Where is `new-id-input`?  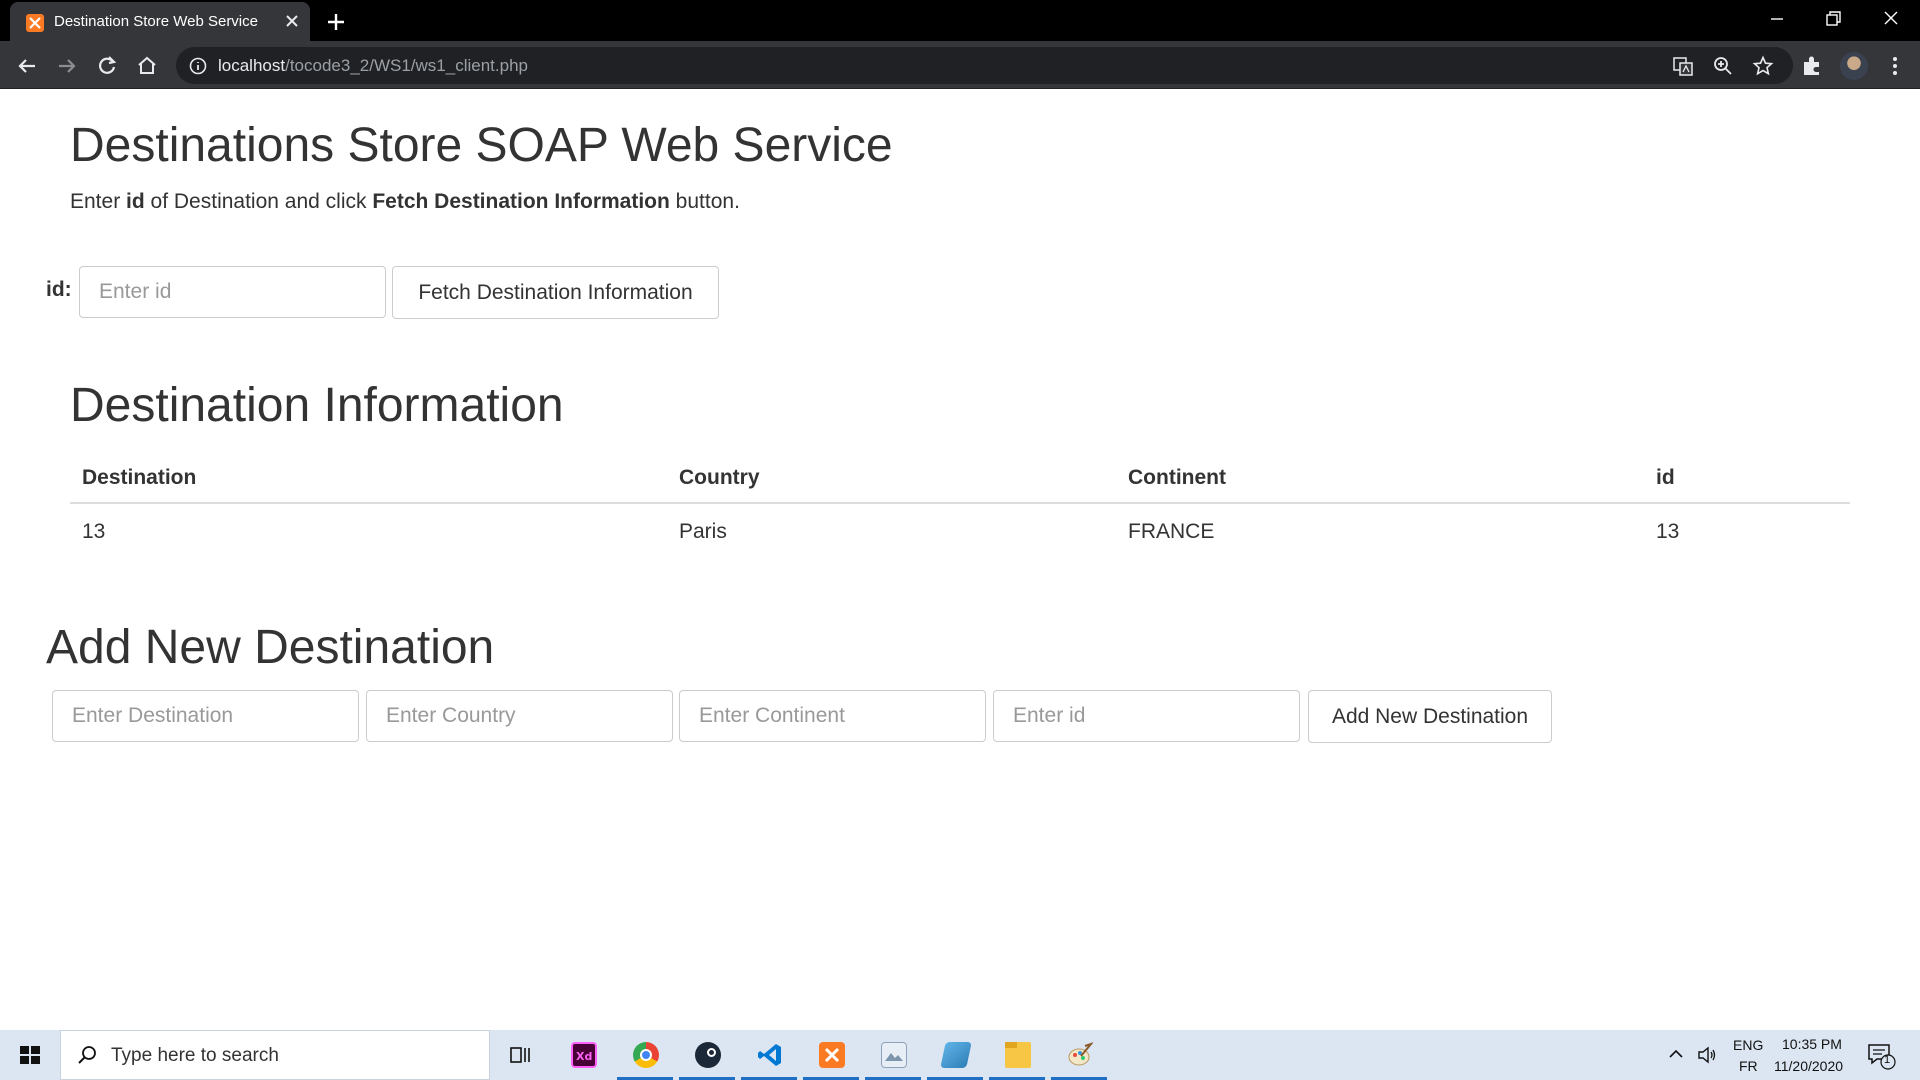 new-id-input is located at coordinates (1146, 716).